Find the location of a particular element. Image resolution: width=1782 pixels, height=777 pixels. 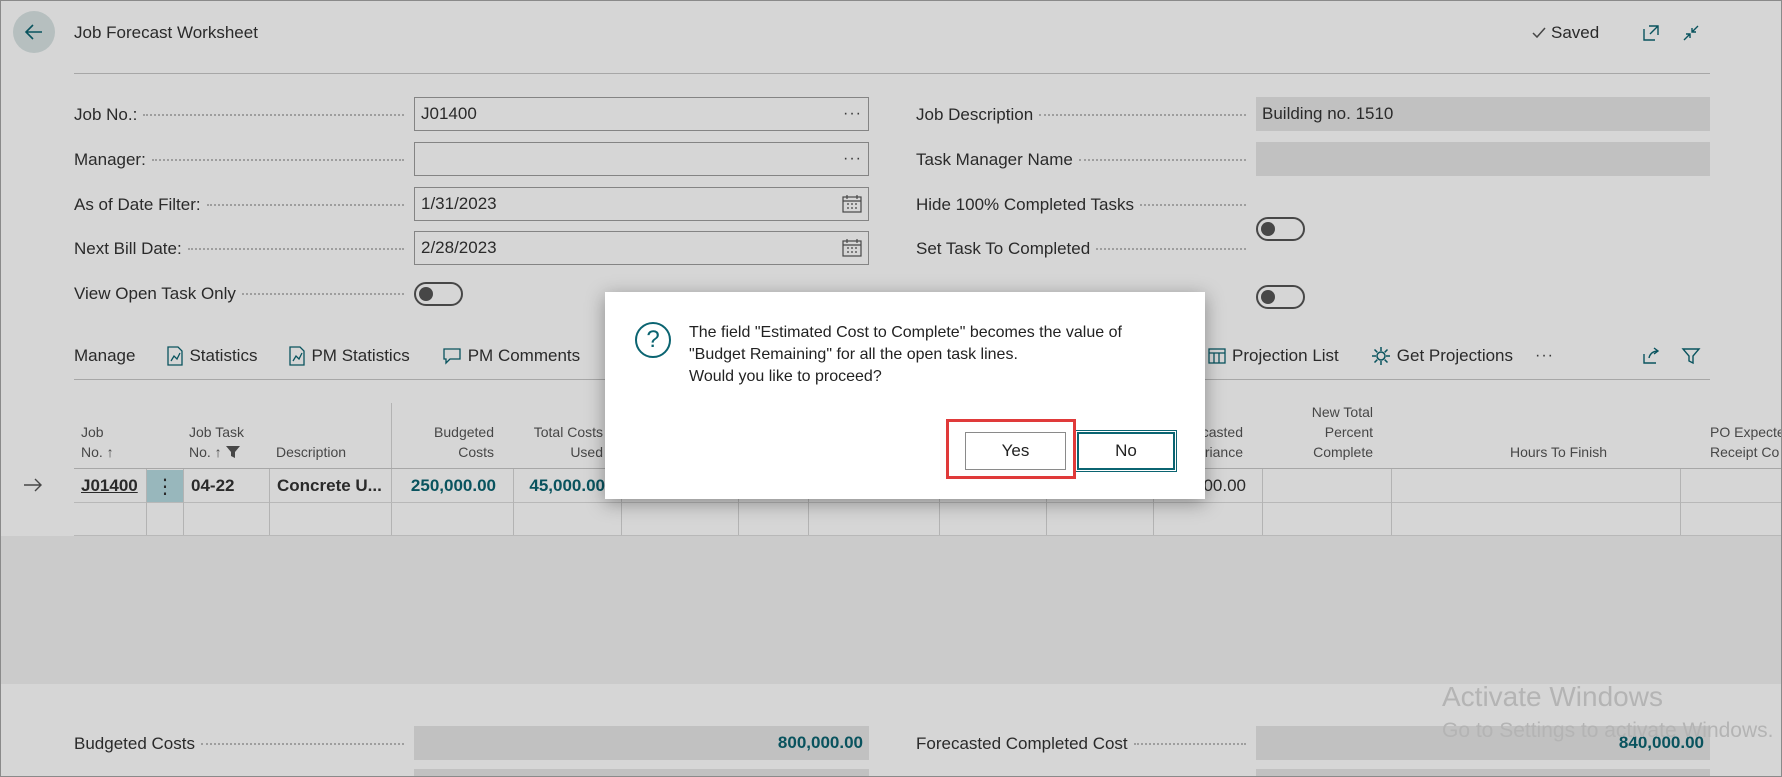

activate-windows-subtitle: Go to Settings to activate Windows. is located at coordinates (1608, 730).